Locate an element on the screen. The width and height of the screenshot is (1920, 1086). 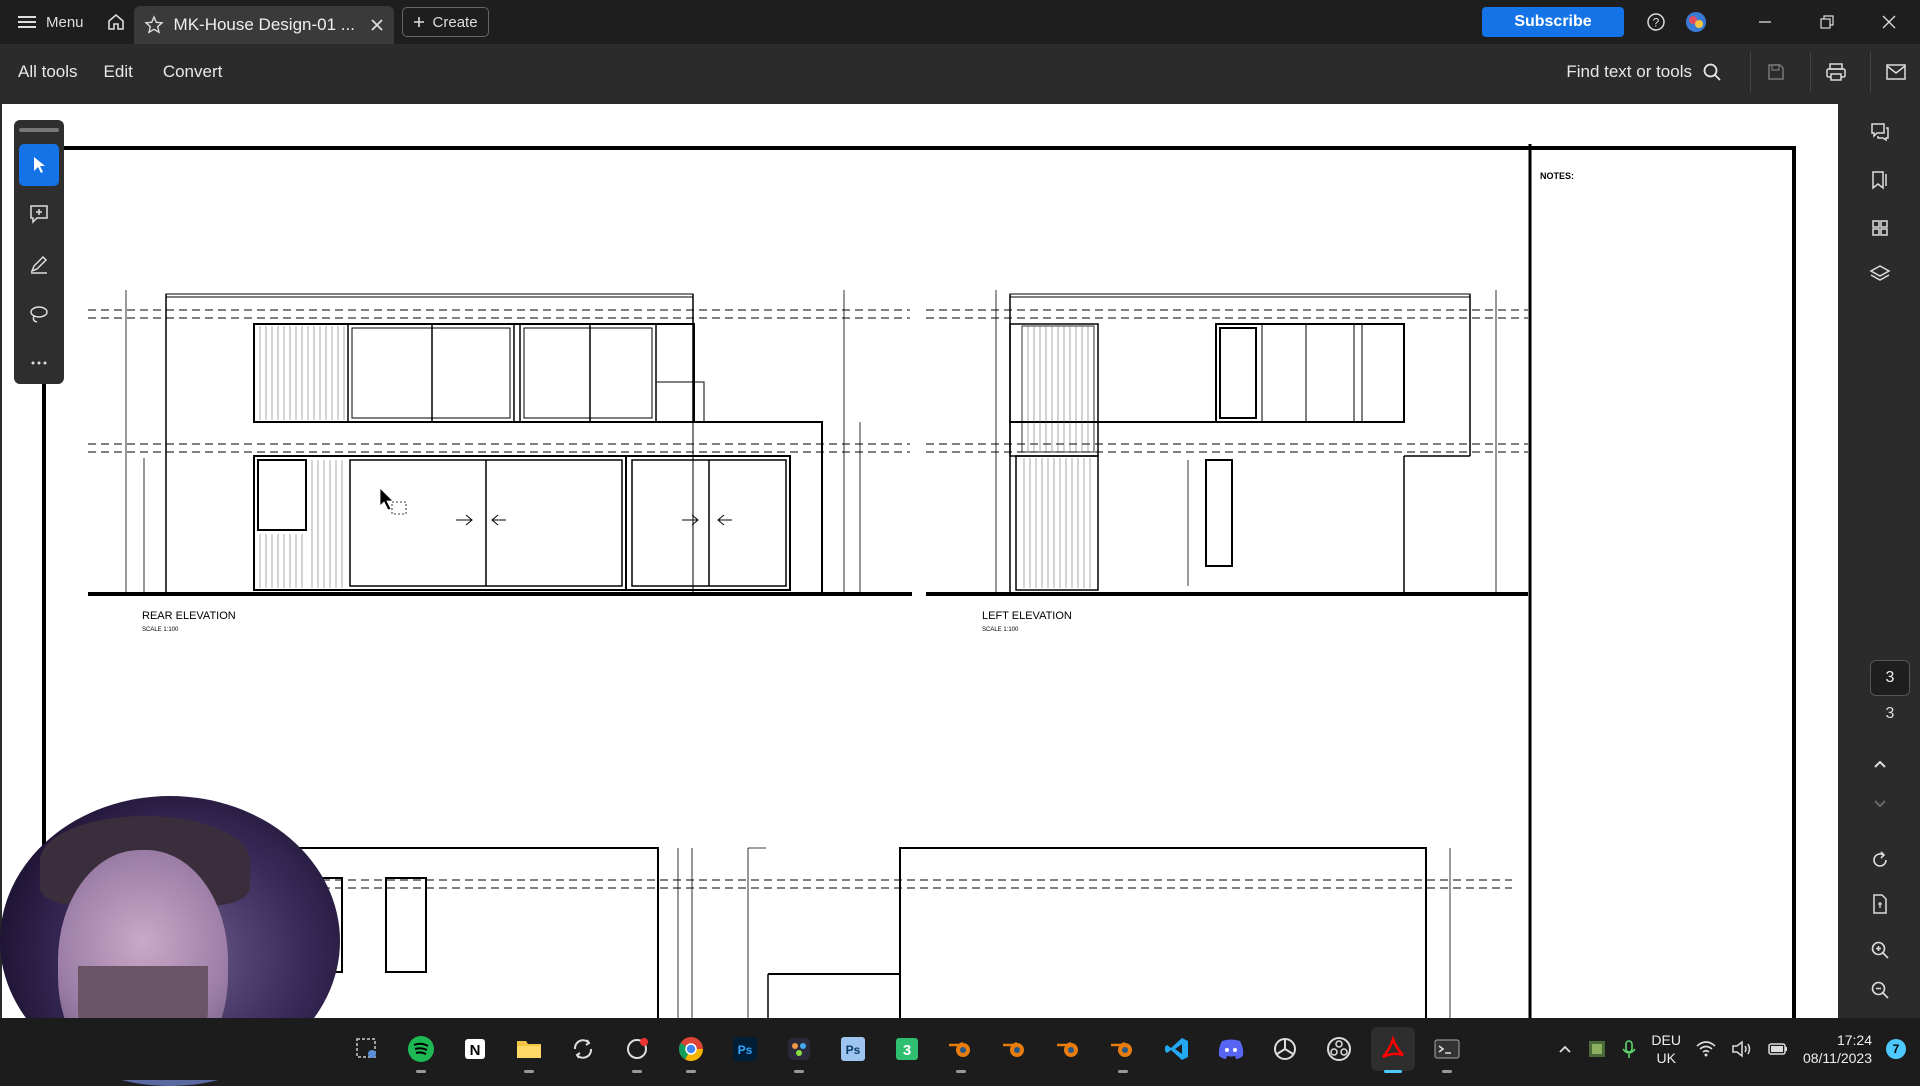
create-button: Create is located at coordinates (445, 22).